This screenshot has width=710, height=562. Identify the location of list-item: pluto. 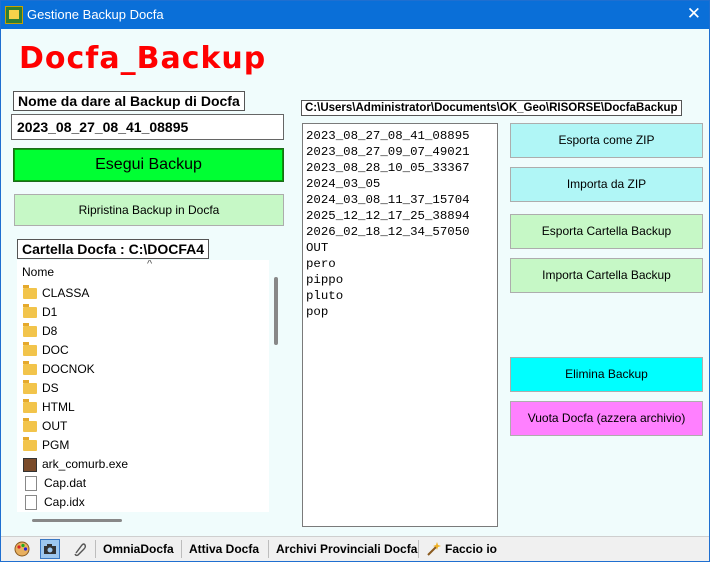
(400, 296).